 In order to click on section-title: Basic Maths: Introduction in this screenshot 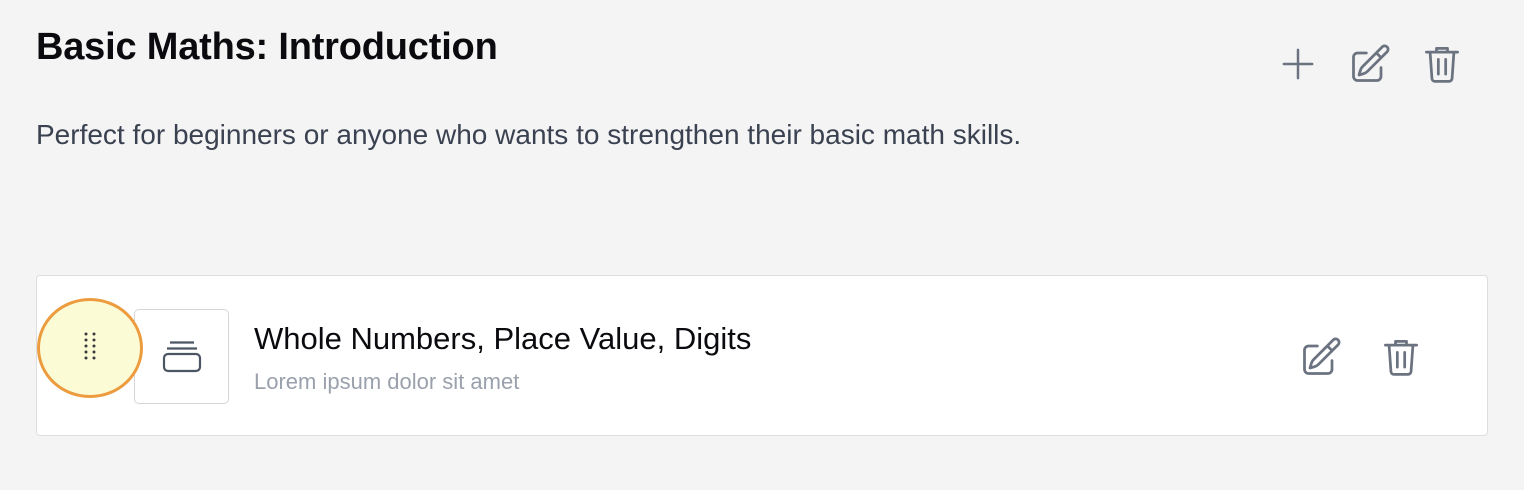, I will do `click(267, 47)`.